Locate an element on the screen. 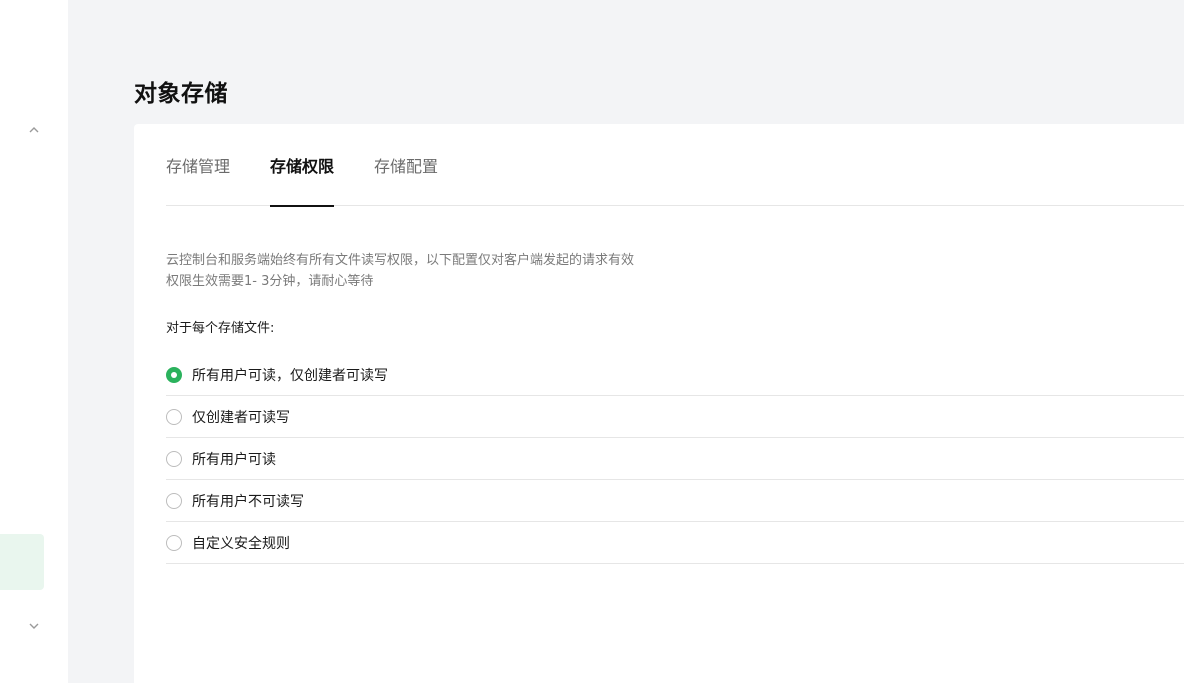  chevron-up-icon is located at coordinates (34, 130).